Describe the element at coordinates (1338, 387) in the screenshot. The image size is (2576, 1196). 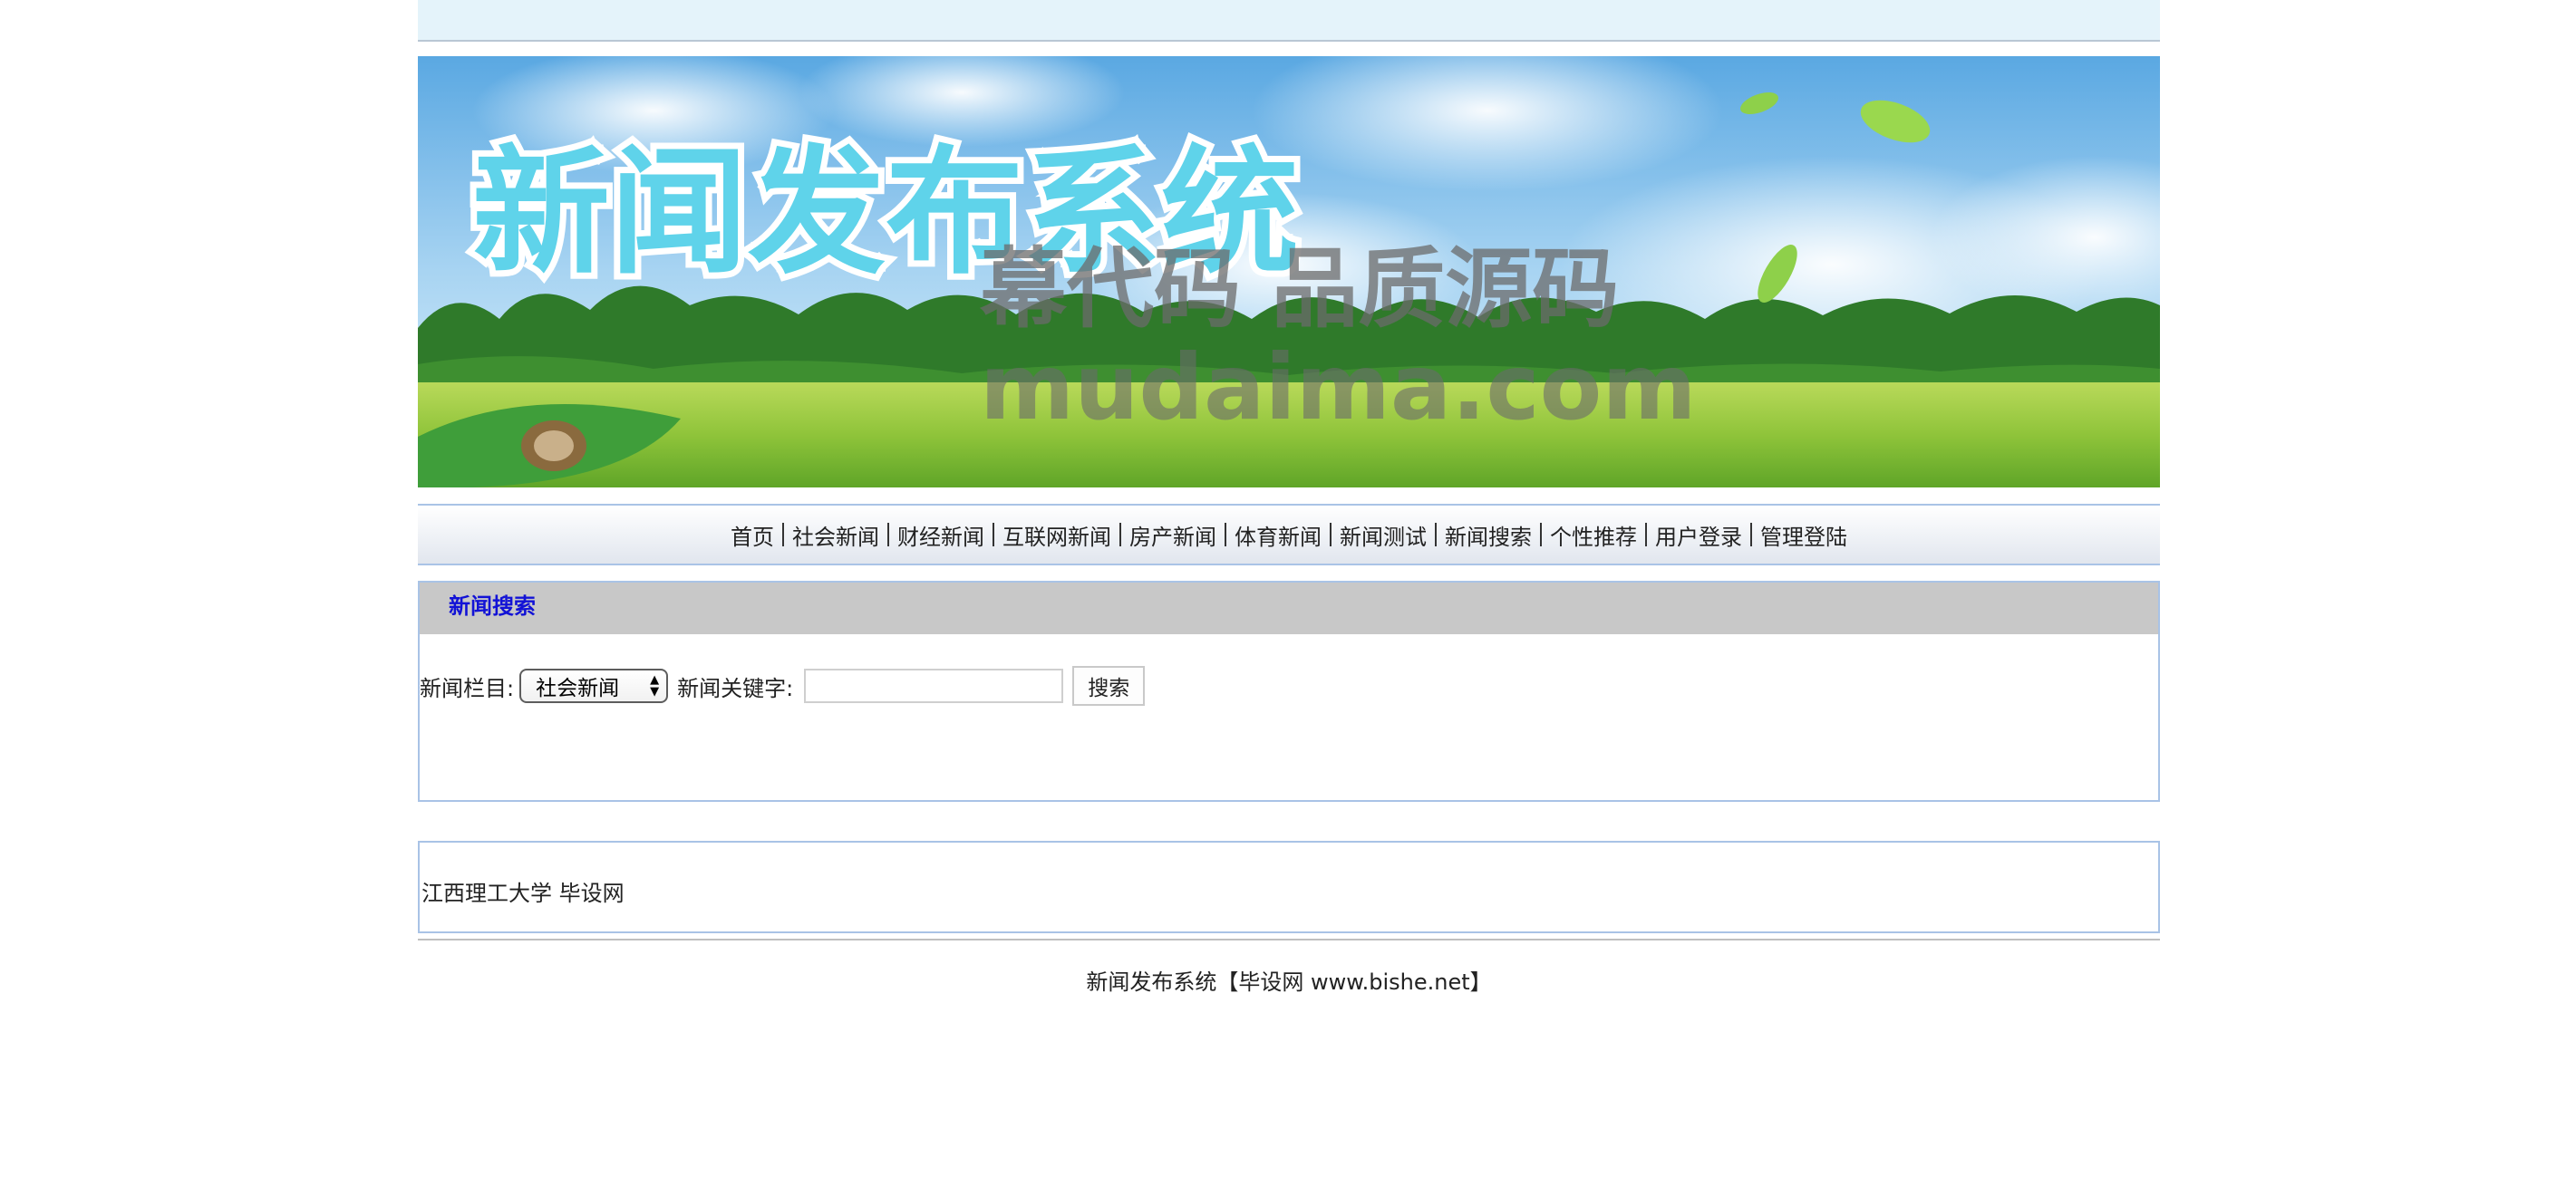
I see `watermark-line-2: mudaima.com` at that location.